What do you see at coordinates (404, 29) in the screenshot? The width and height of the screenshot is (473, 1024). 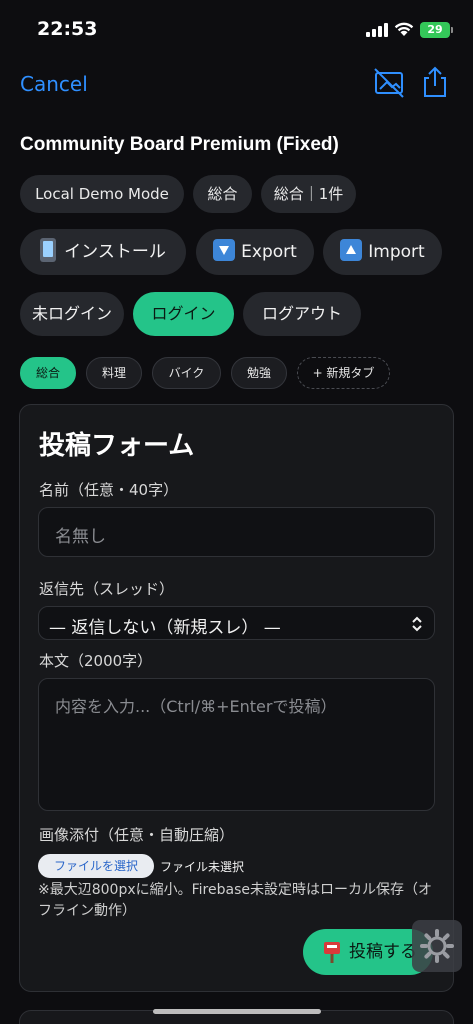 I see `wifi-icon` at bounding box center [404, 29].